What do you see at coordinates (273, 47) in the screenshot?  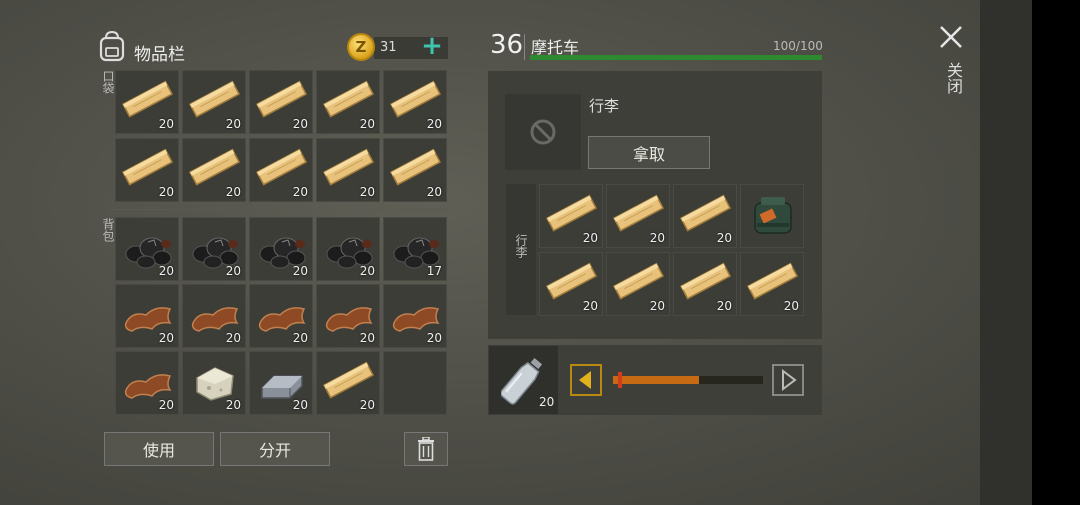 I see `inventory-header: 物品栏 Z 31 +` at bounding box center [273, 47].